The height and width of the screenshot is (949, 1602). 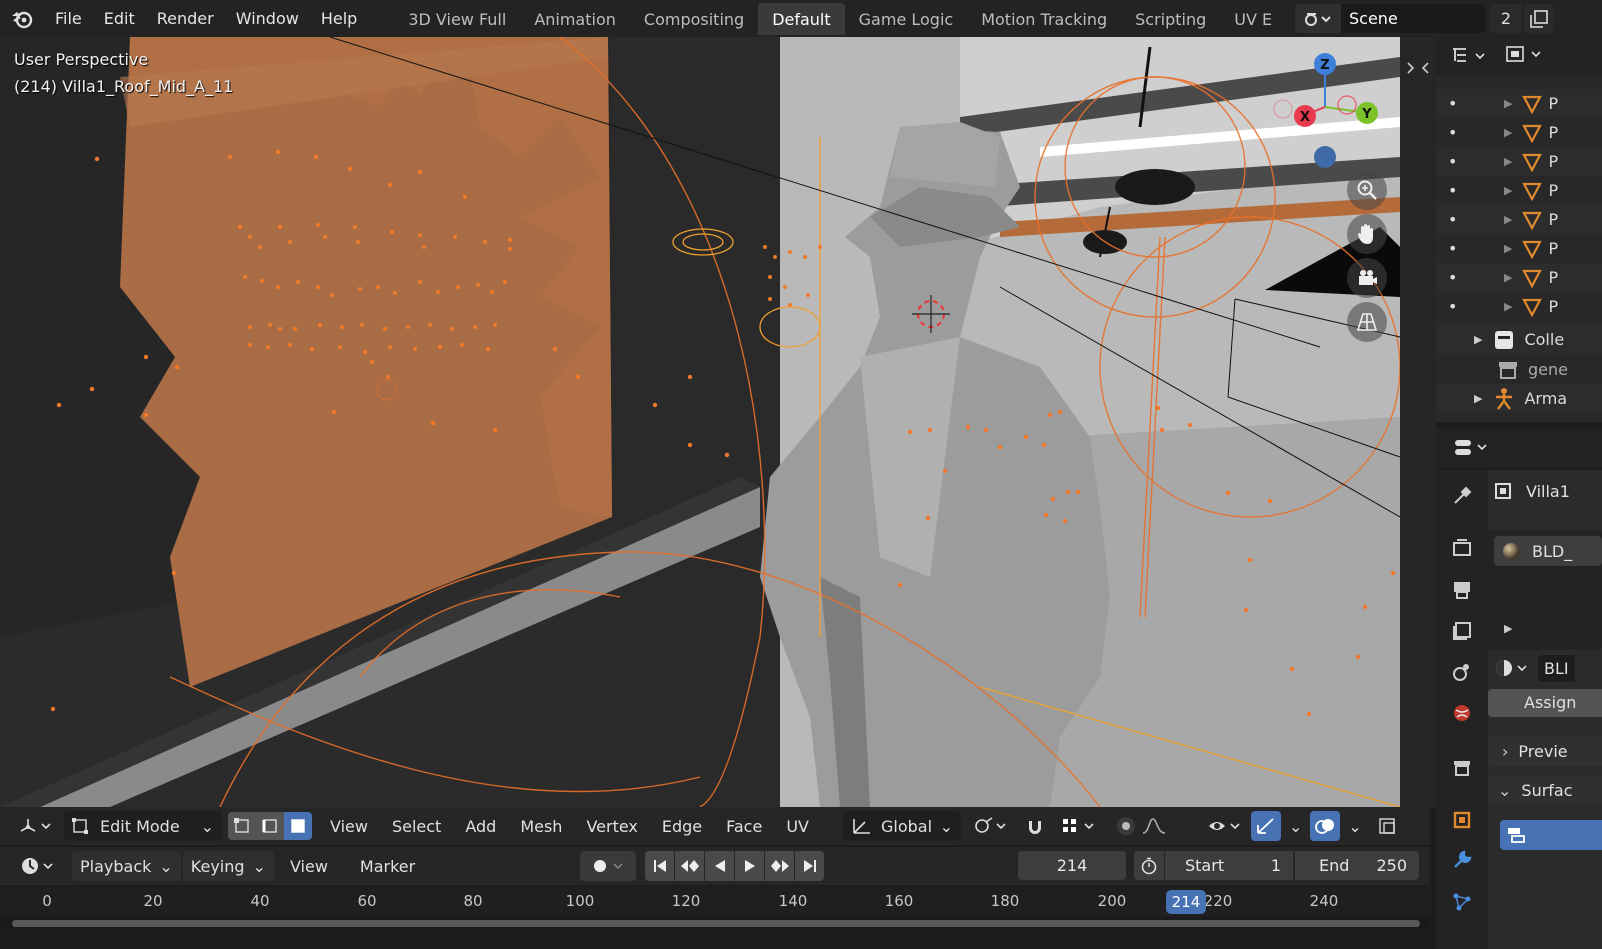 I want to click on editor-type-icon, so click(x=35, y=826).